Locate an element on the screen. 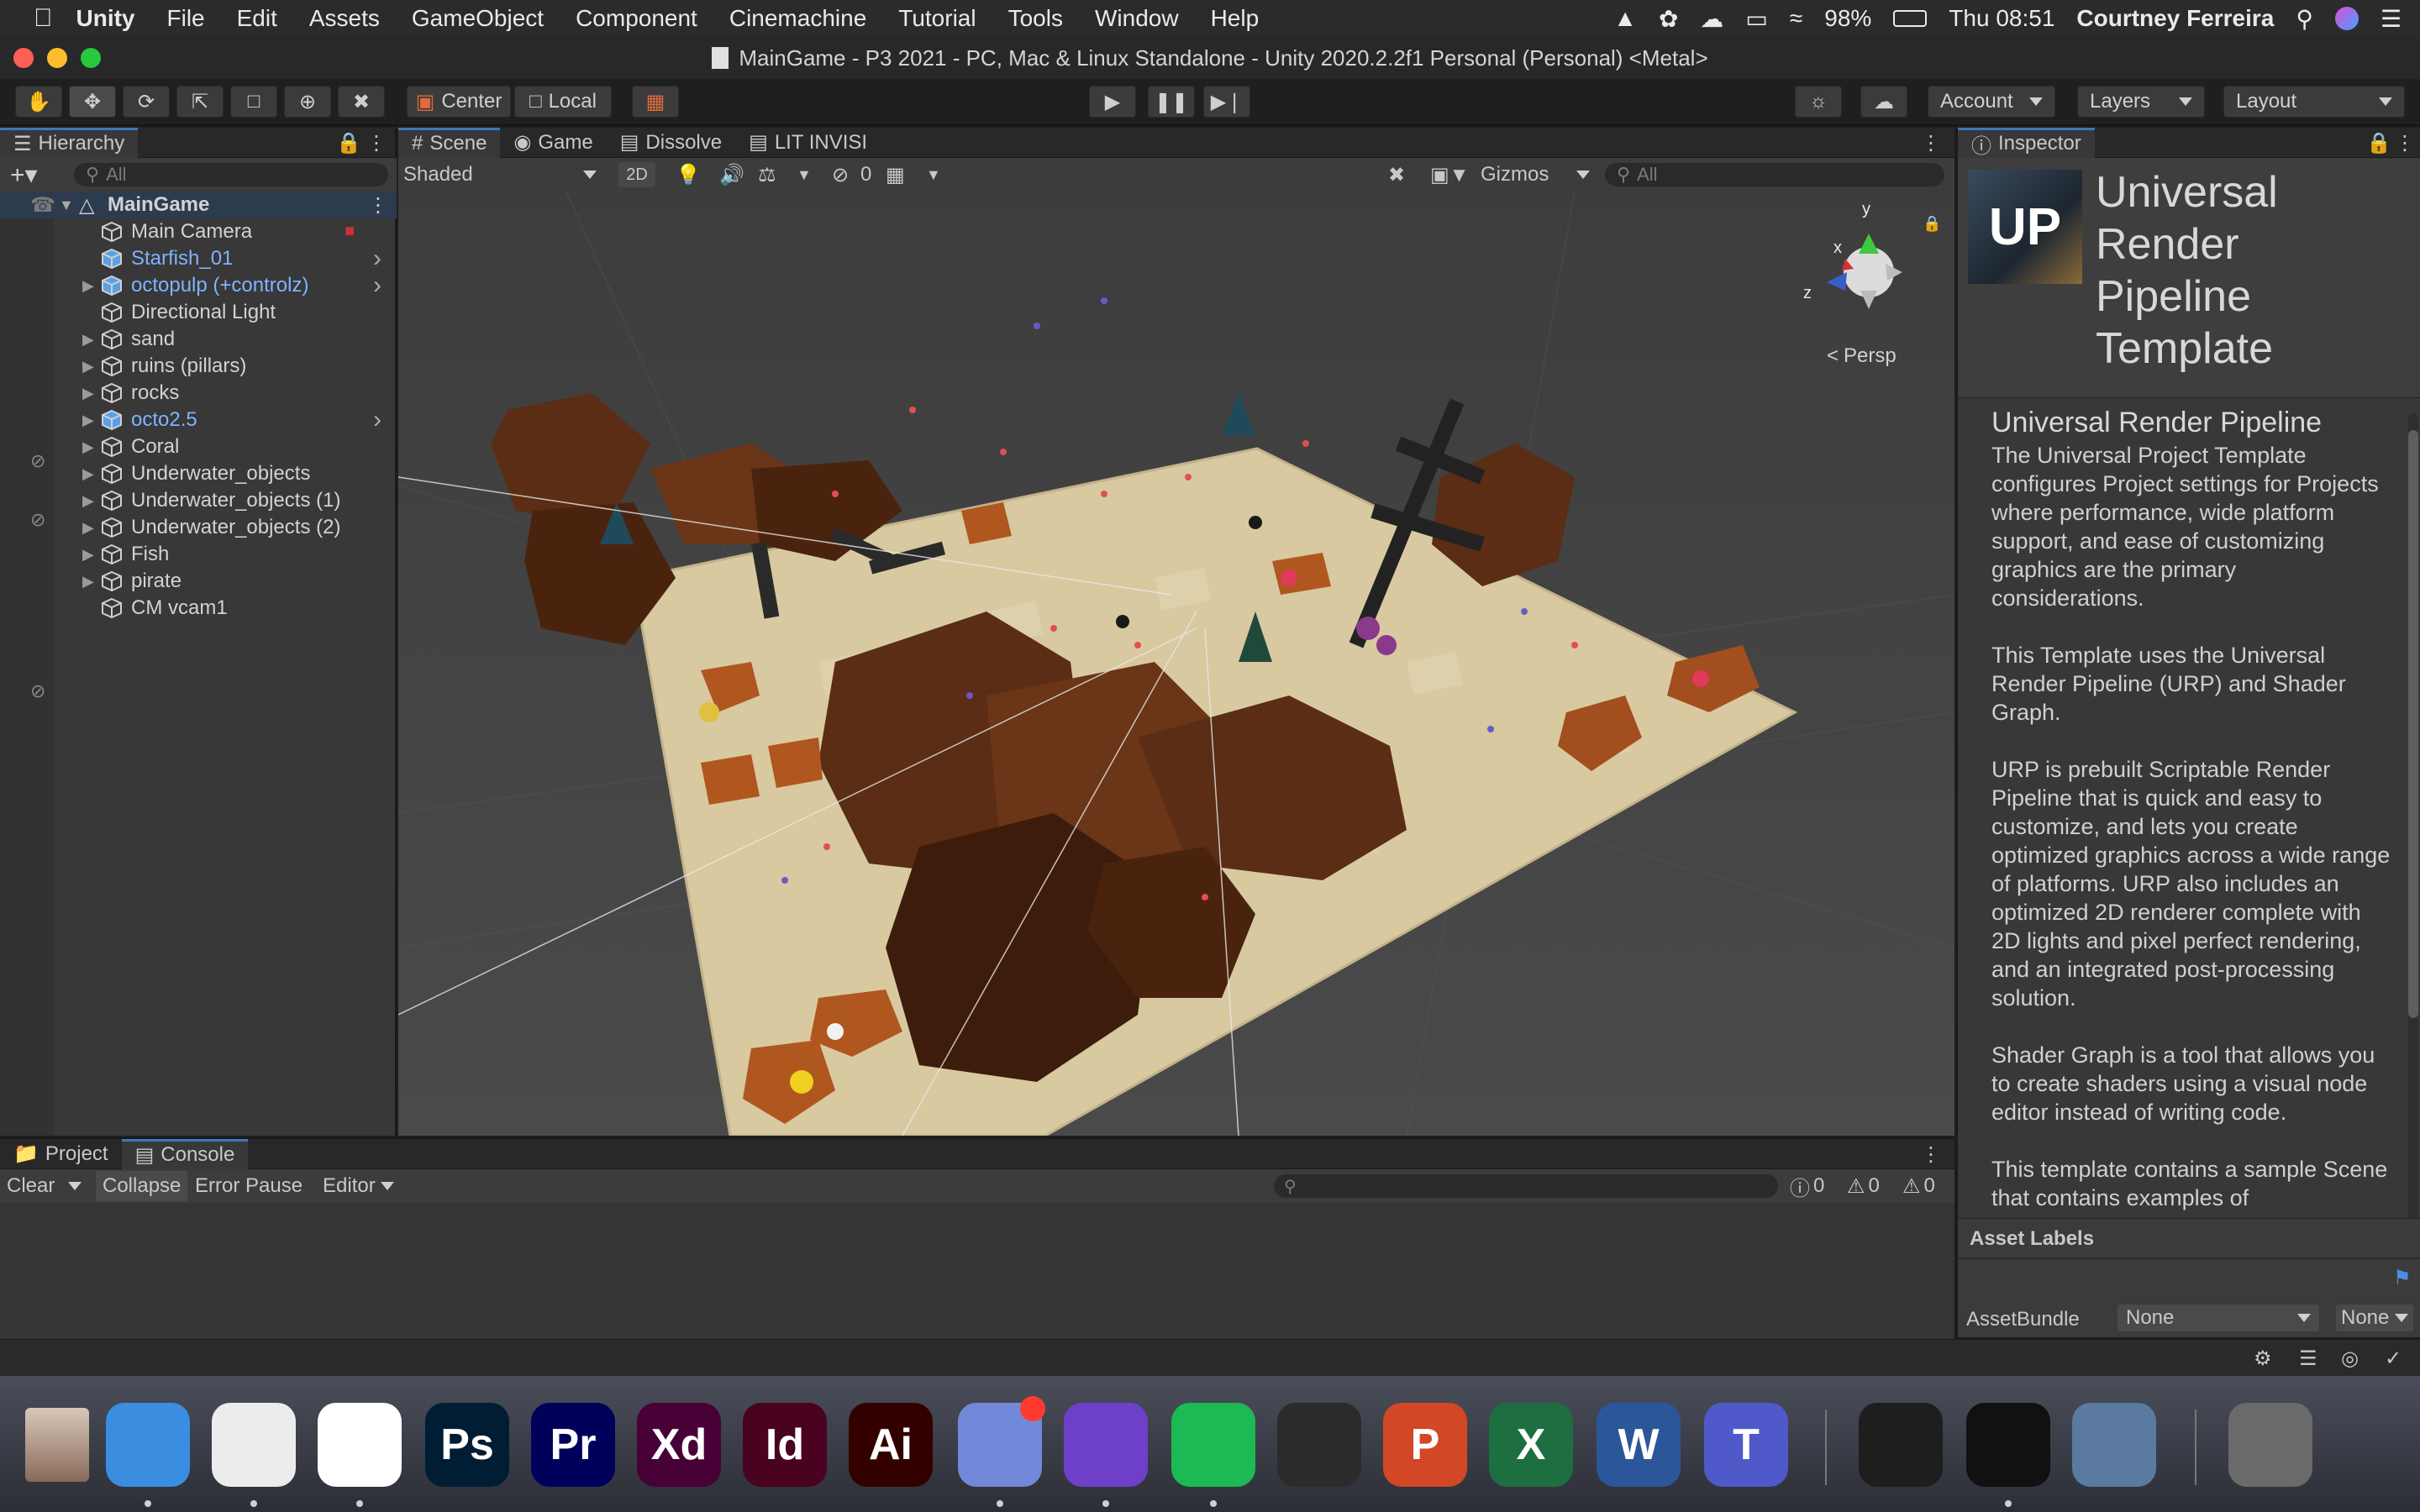  hierarchy-item: Main Camera is located at coordinates (199, 231).